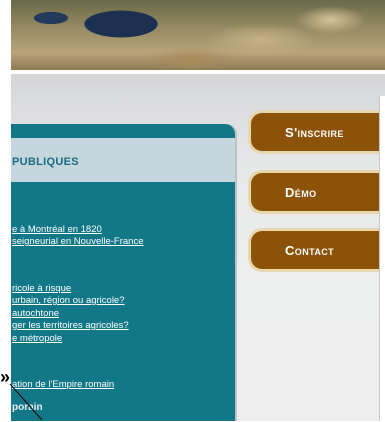  What do you see at coordinates (70, 325) in the screenshot?
I see `link-territoires-agricoles: ger les territoires agricoles?` at bounding box center [70, 325].